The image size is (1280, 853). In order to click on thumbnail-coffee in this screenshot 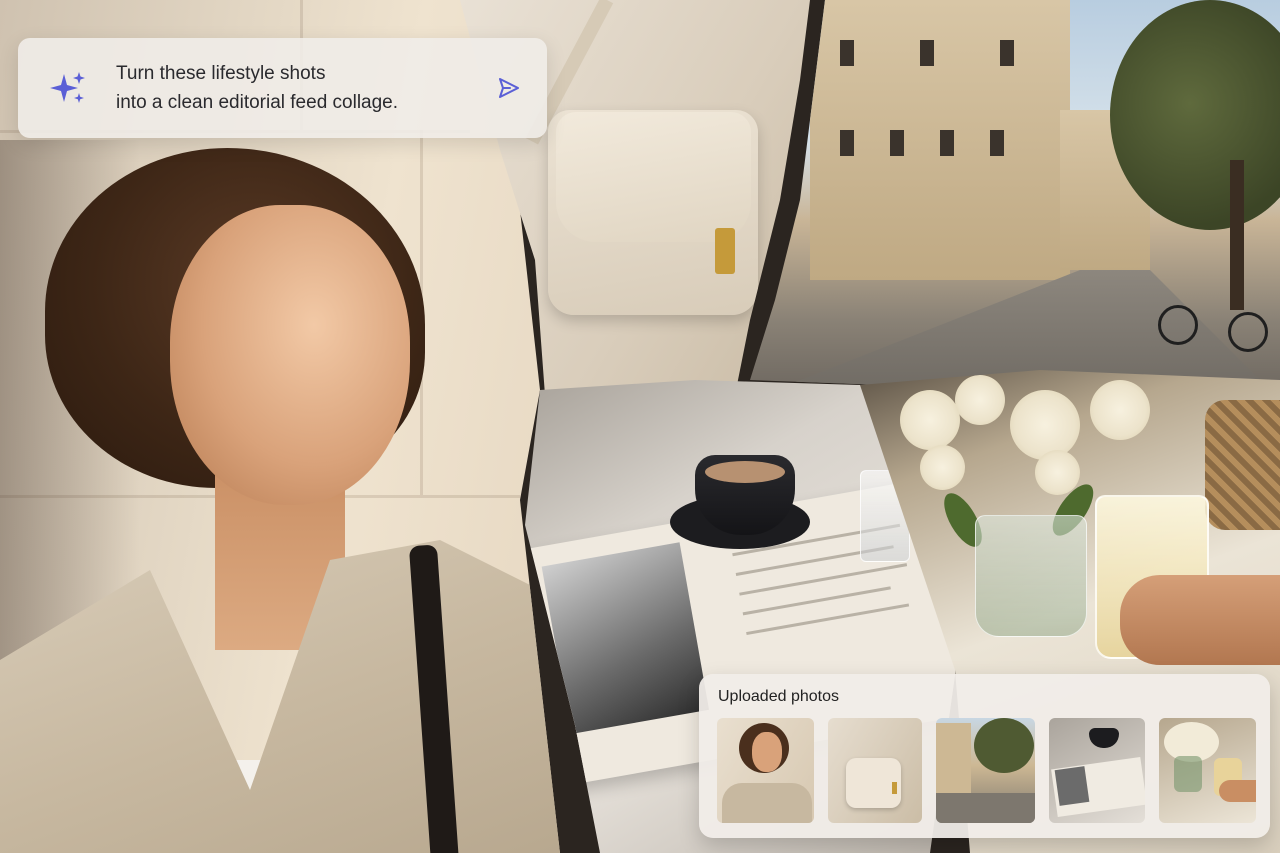, I will do `click(1096, 770)`.